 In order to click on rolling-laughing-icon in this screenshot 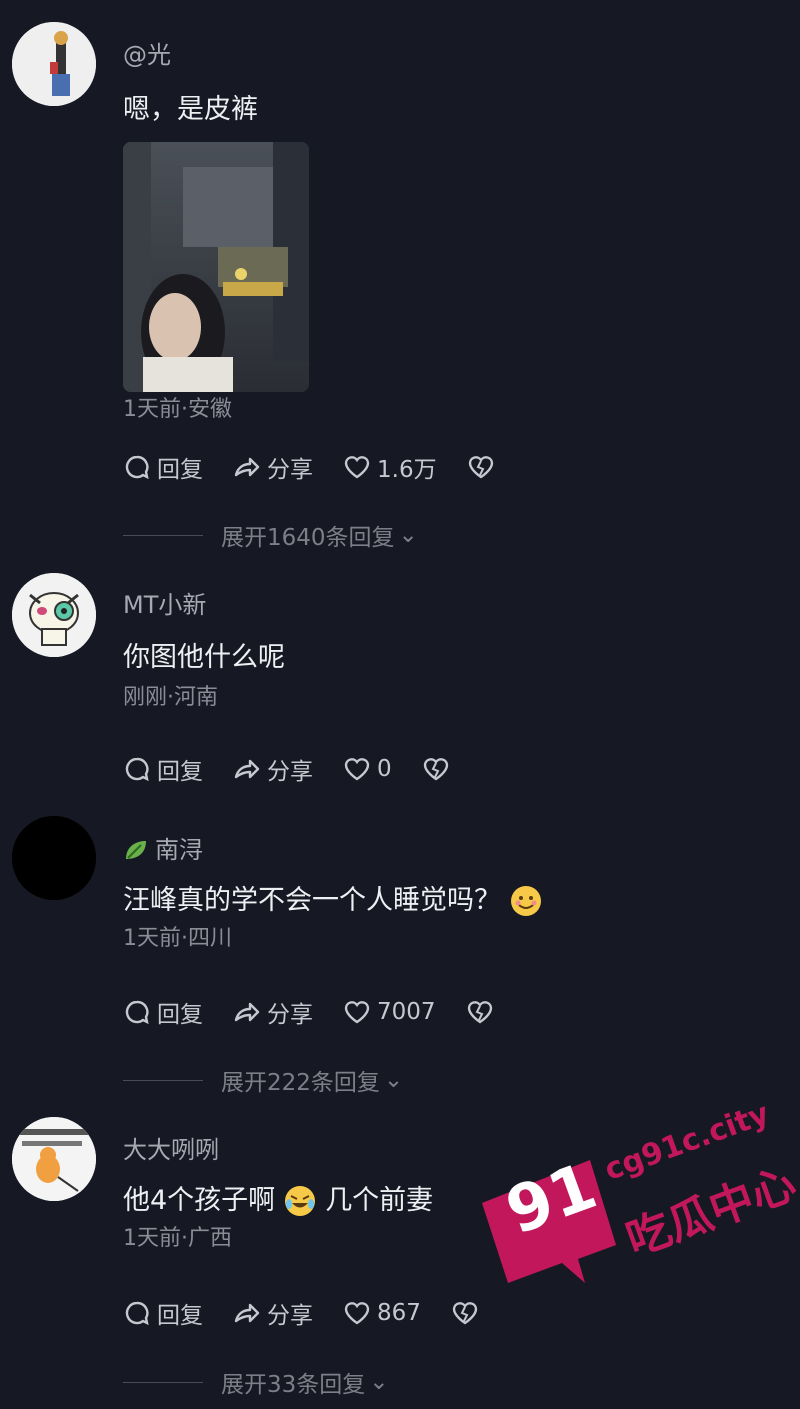, I will do `click(300, 1201)`.